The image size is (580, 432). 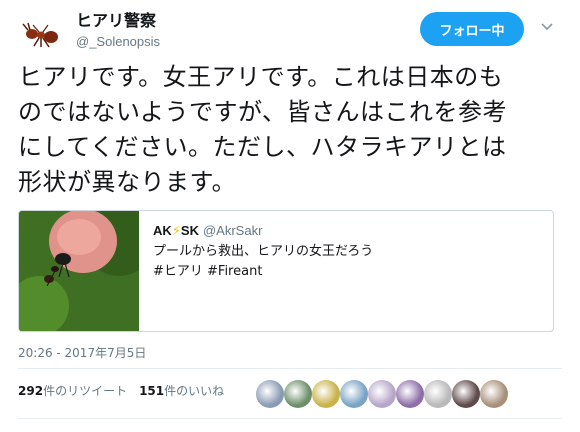 What do you see at coordinates (194, 391) in the screenshot?
I see `likes-label: 件のいいね` at bounding box center [194, 391].